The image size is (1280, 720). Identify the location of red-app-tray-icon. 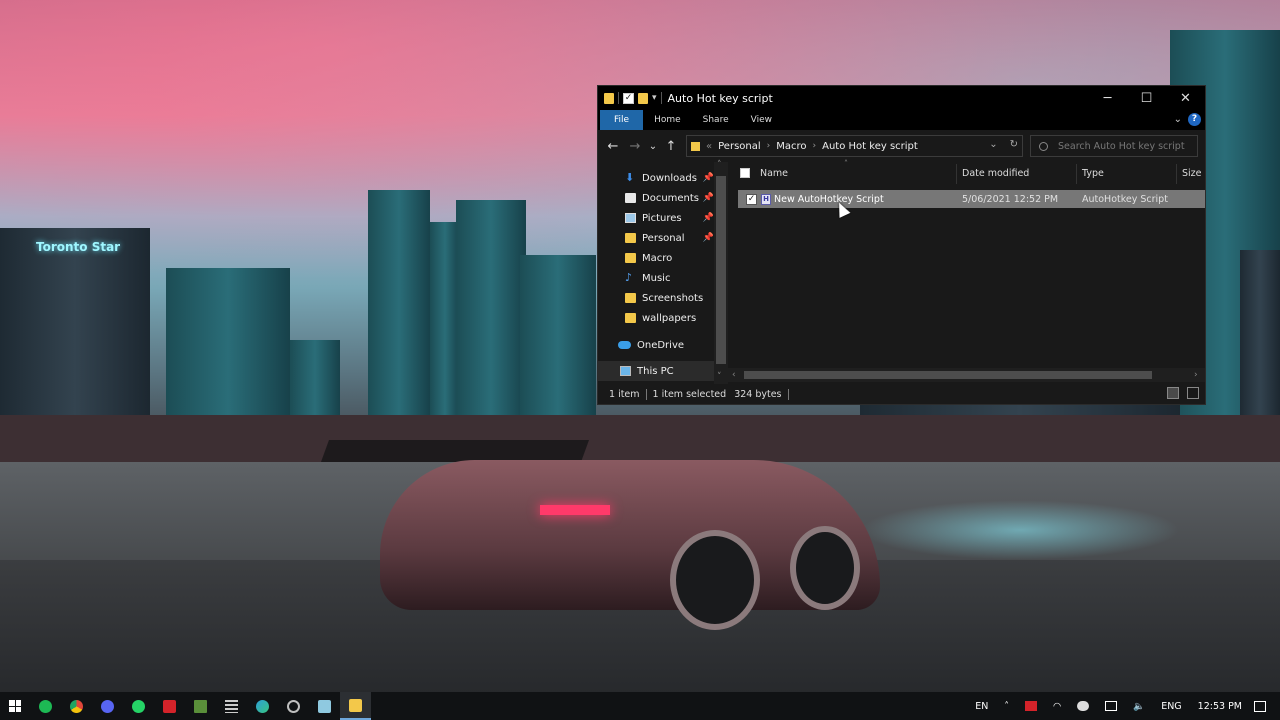
(1031, 706).